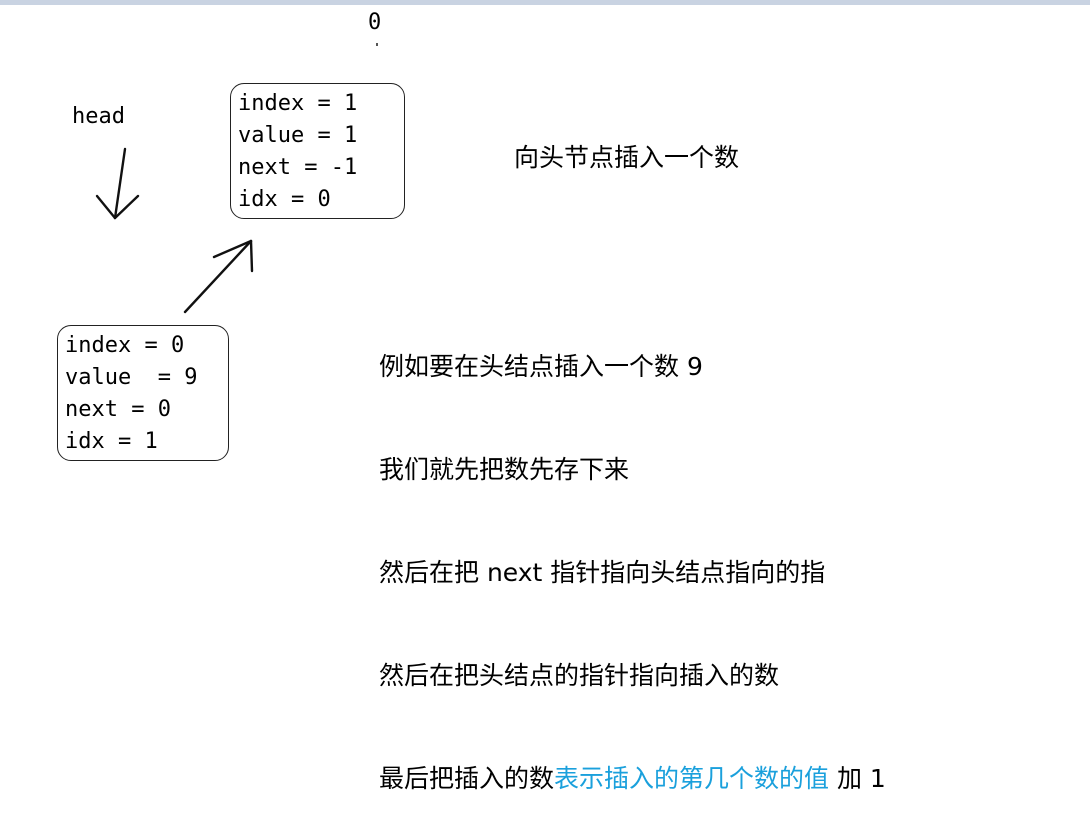  Describe the element at coordinates (692, 778) in the screenshot. I see `note-line-5-highlight: 表示插入的第几个数的值` at that location.